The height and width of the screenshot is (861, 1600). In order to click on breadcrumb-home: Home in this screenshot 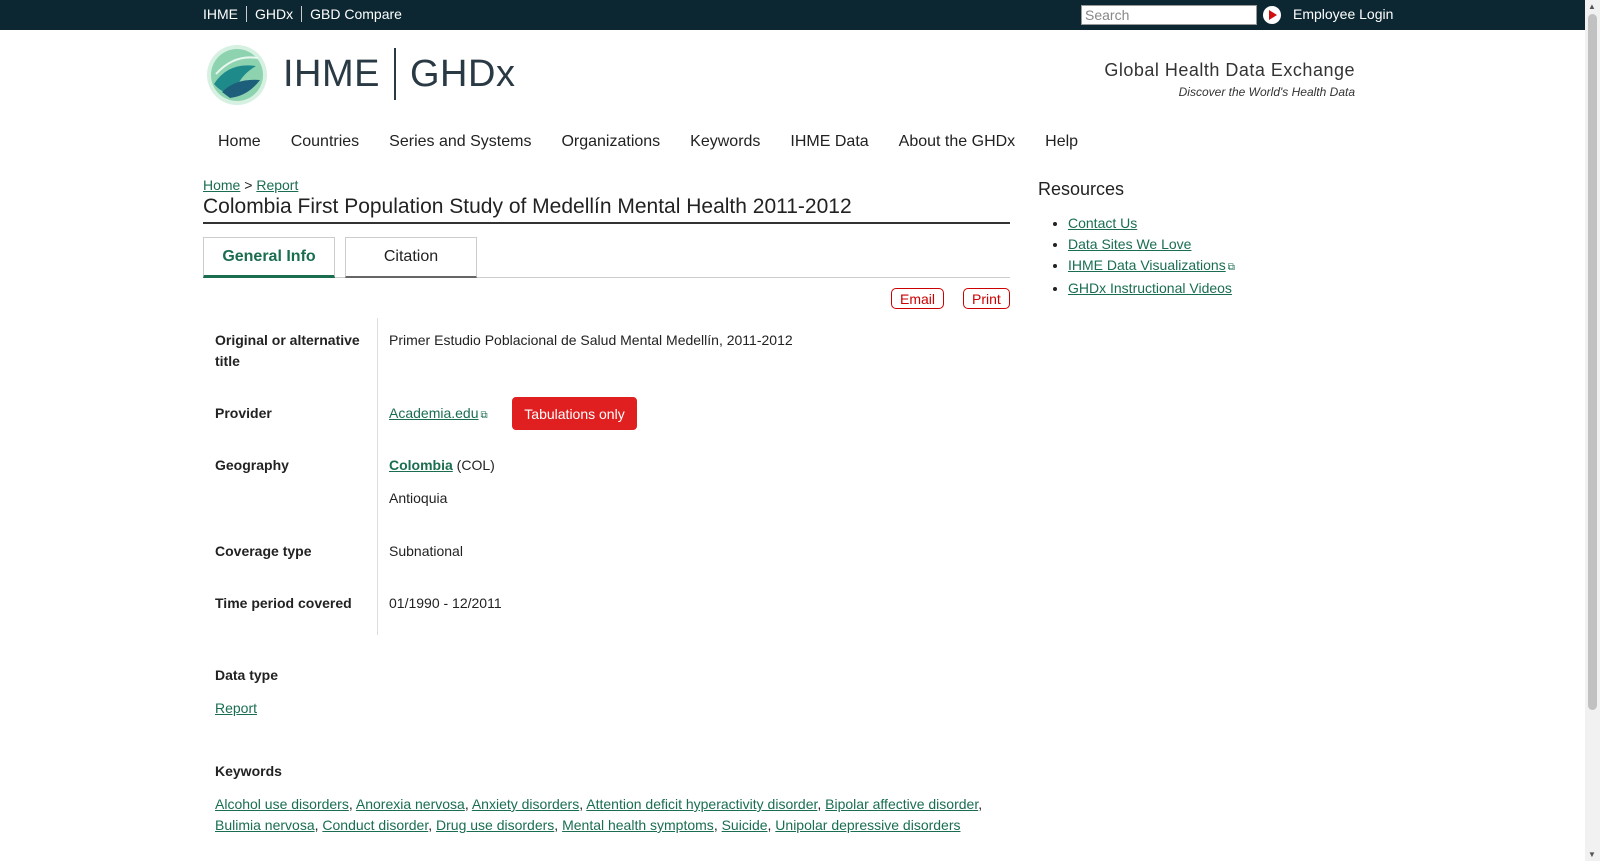, I will do `click(221, 185)`.